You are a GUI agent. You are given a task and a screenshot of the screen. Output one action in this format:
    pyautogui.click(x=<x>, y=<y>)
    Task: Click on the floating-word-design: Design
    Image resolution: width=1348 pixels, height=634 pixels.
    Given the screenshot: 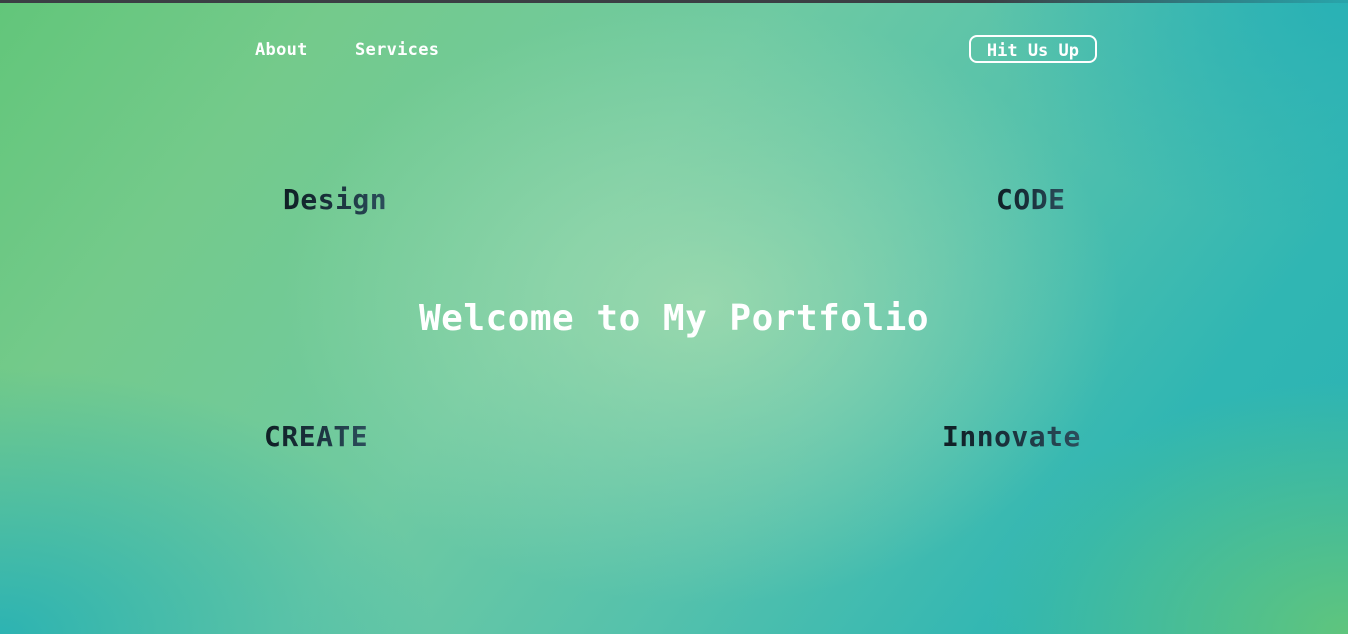 What is the action you would take?
    pyautogui.click(x=335, y=199)
    